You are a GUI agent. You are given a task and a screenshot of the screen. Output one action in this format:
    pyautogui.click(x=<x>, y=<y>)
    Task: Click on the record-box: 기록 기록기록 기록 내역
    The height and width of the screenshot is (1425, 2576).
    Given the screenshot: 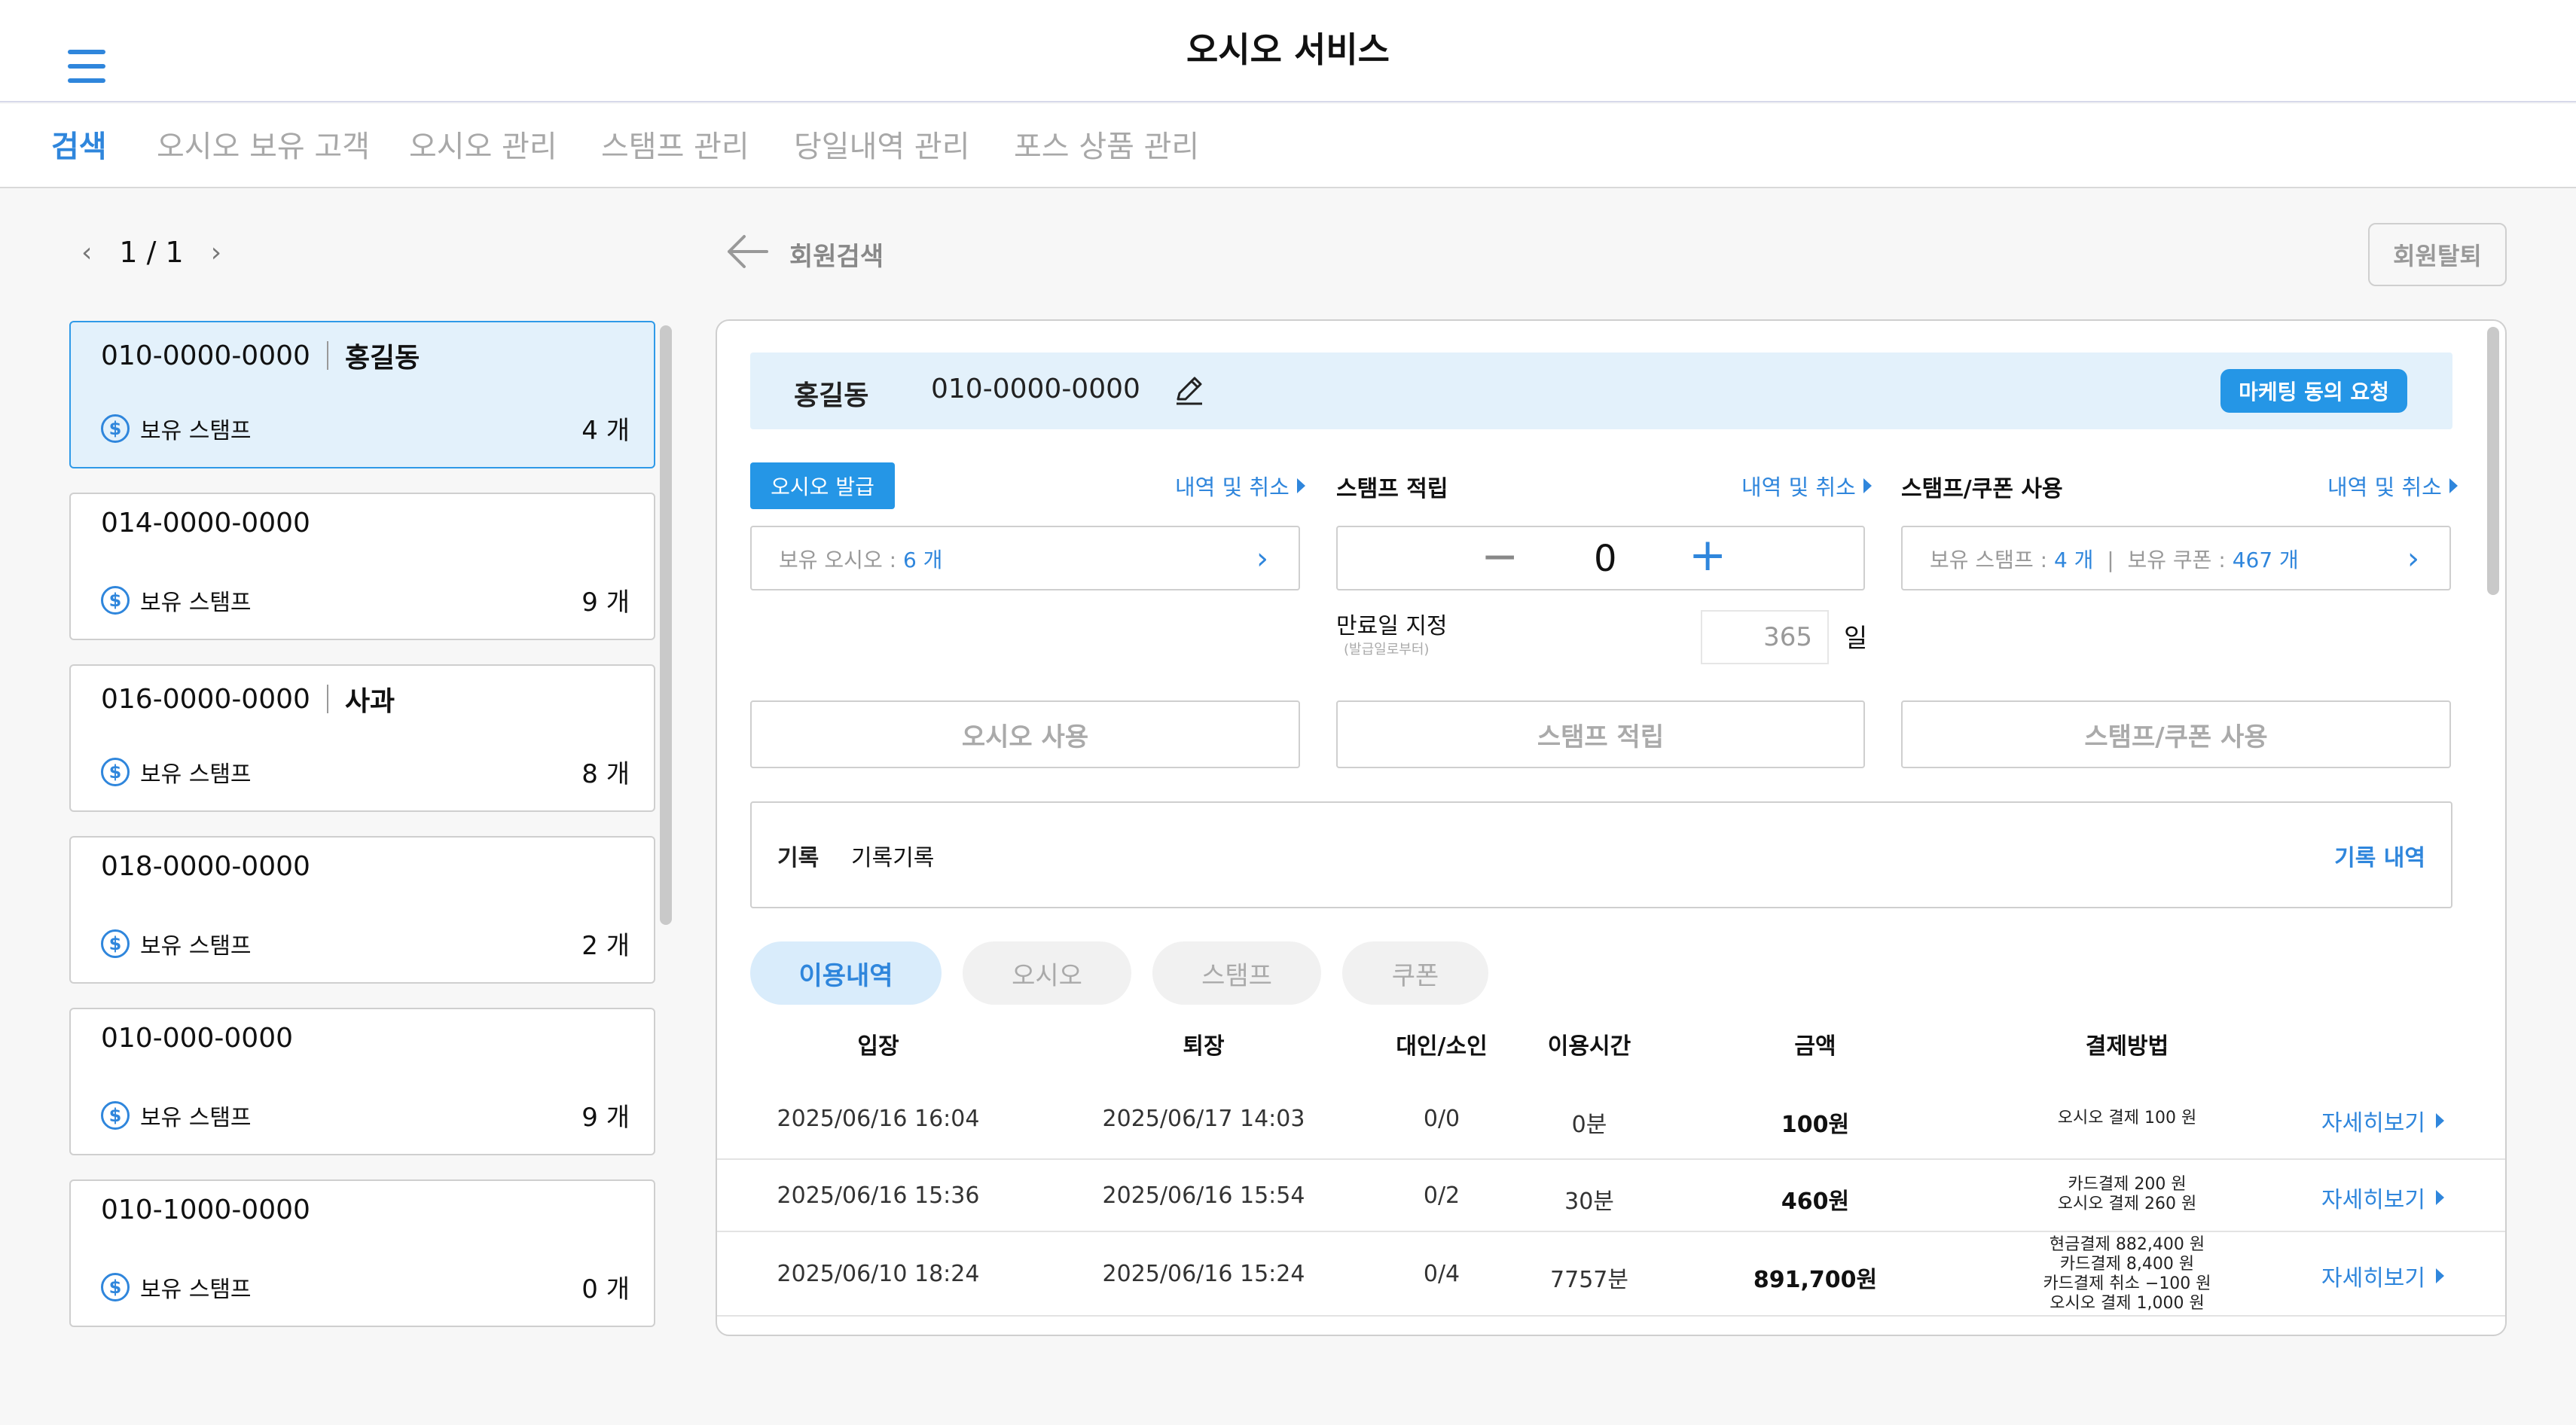 What is the action you would take?
    pyautogui.click(x=1601, y=855)
    